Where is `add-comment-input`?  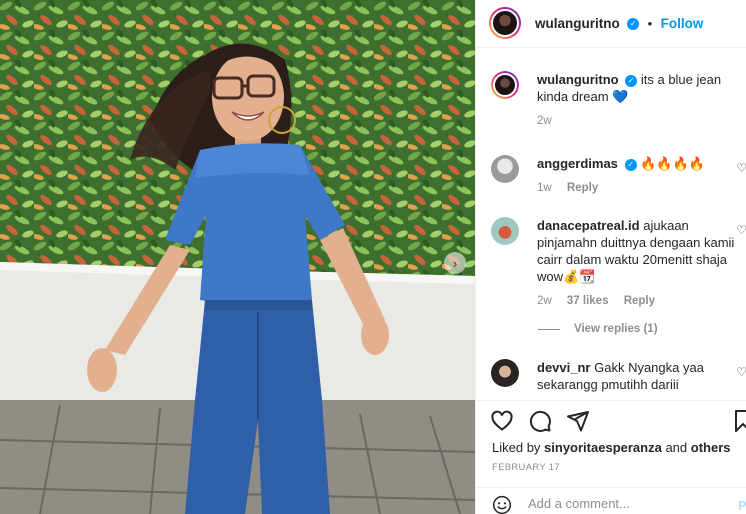
add-comment-input is located at coordinates (623, 503).